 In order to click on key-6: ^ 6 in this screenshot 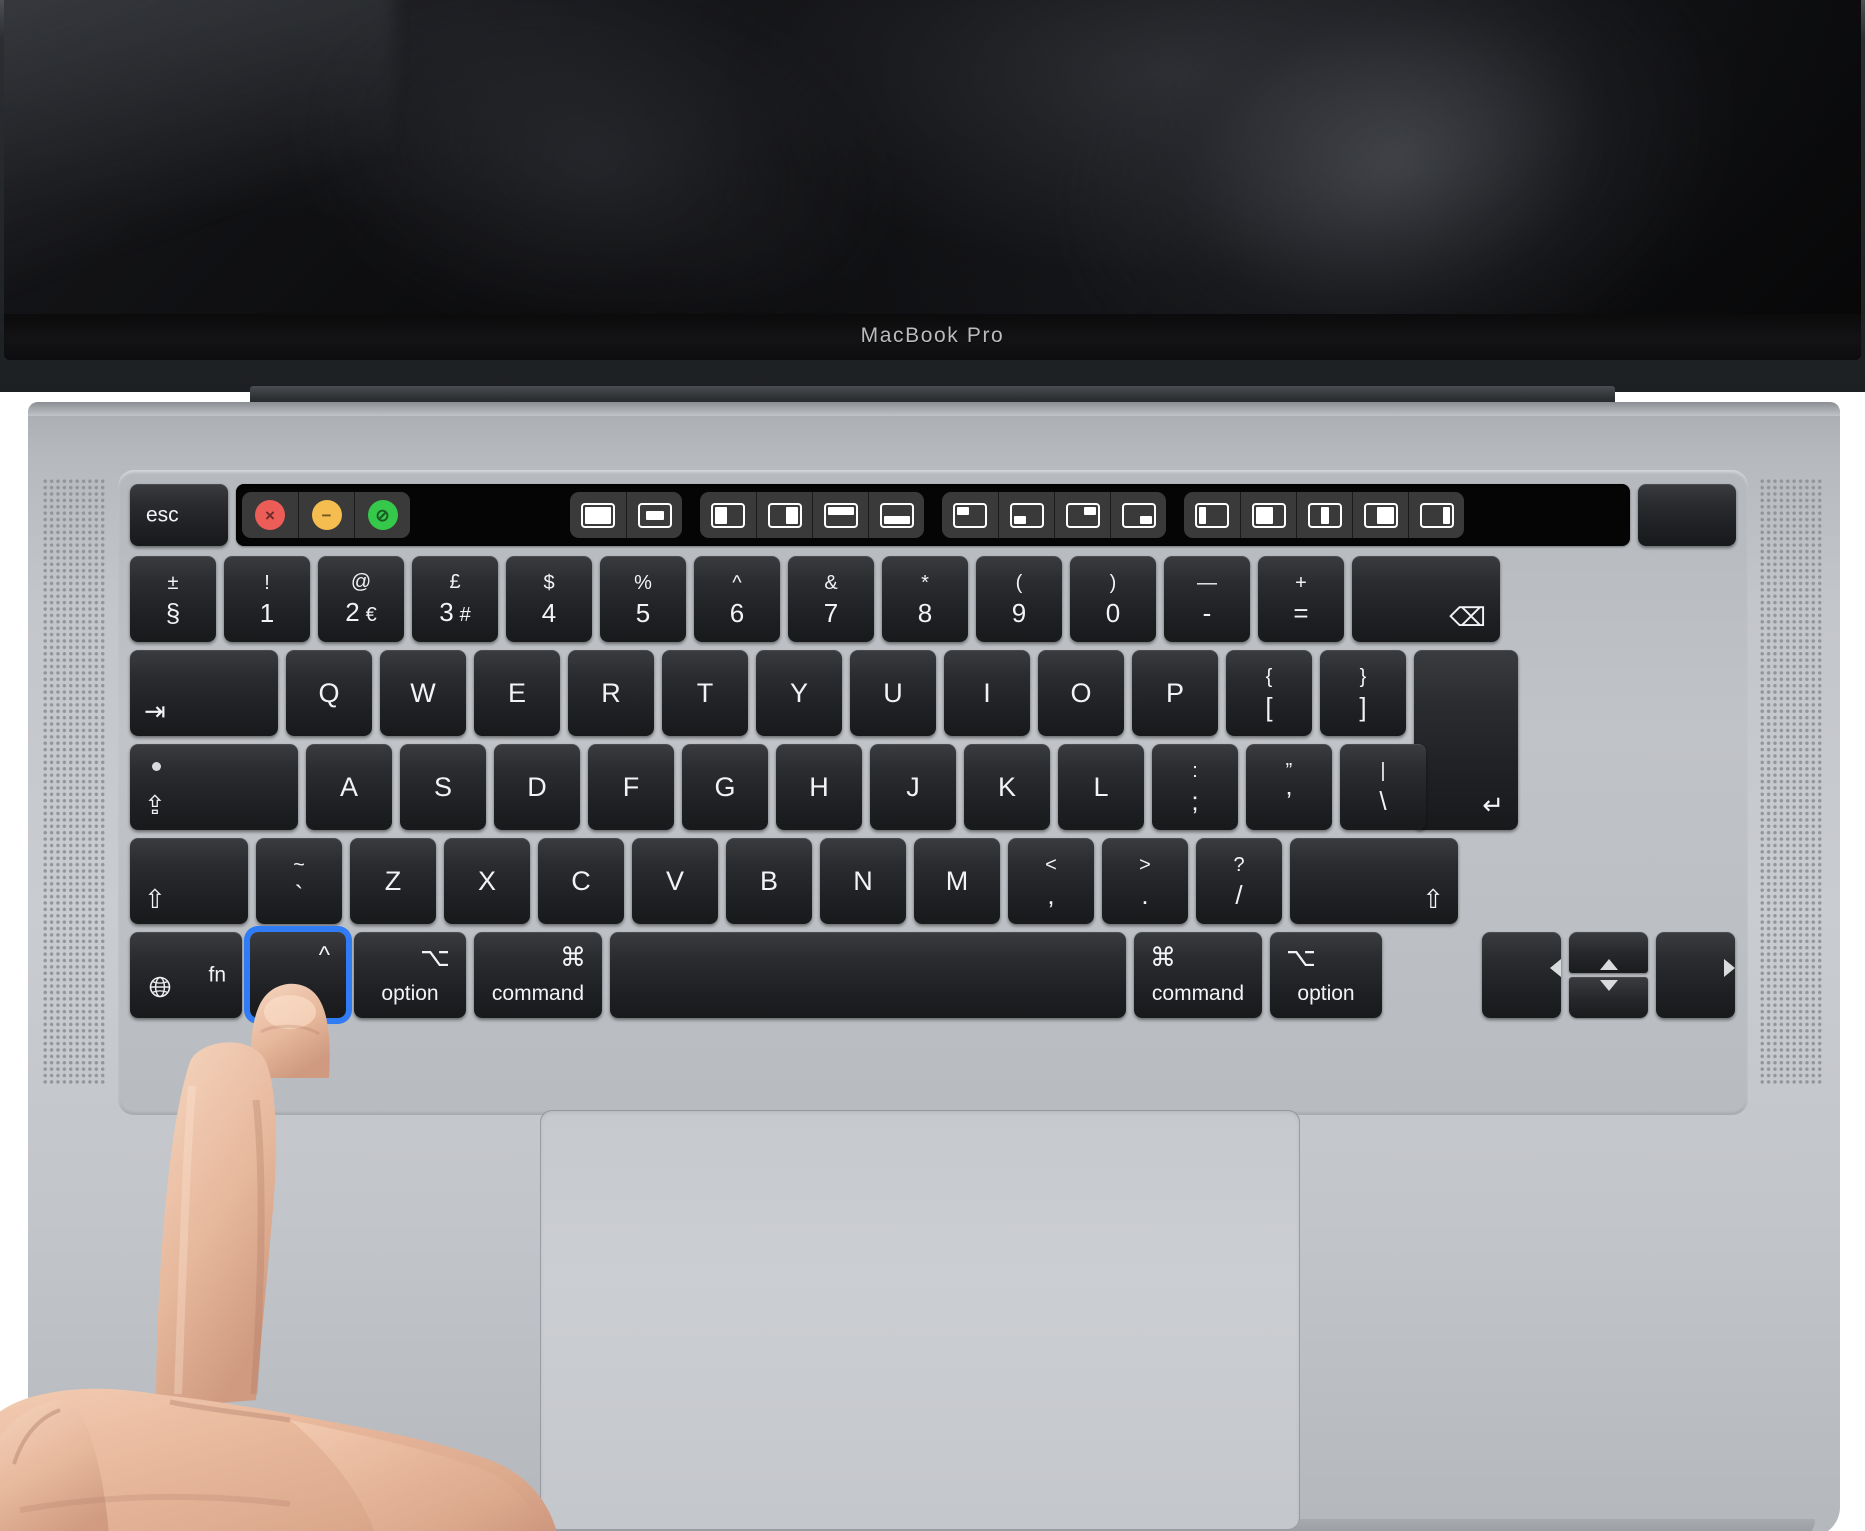, I will do `click(737, 599)`.